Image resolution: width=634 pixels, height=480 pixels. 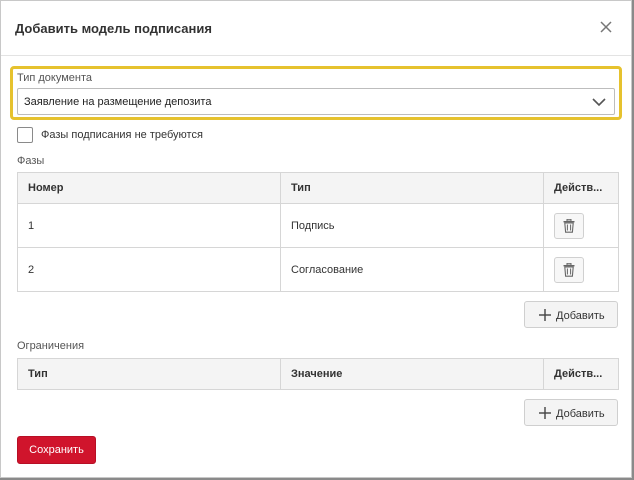 I want to click on dialog-title: Добавить модель подписания, so click(x=113, y=28).